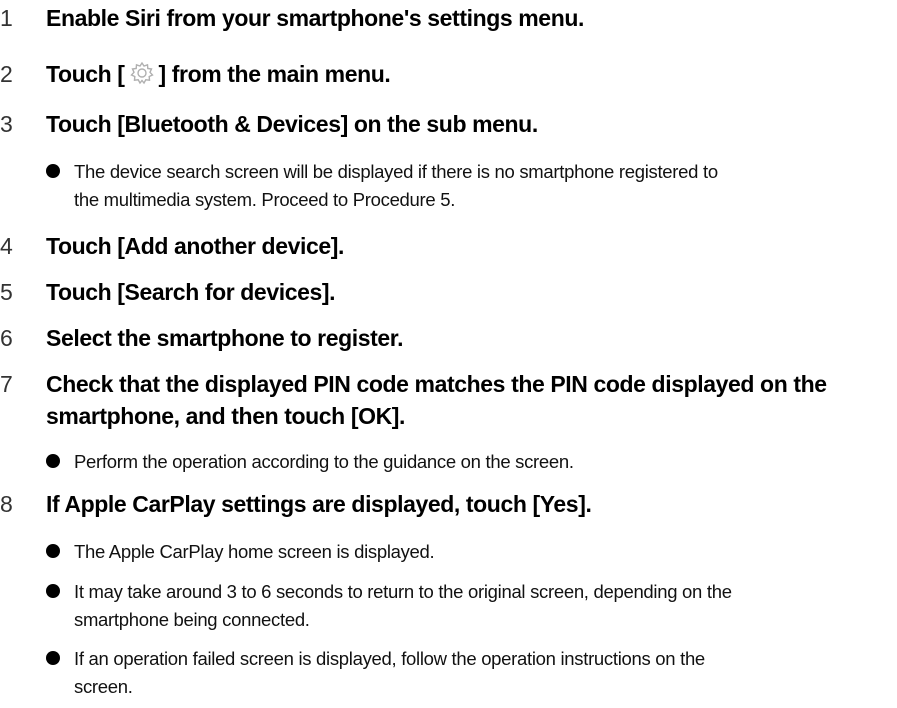 The width and height of the screenshot is (897, 708). Describe the element at coordinates (6, 74) in the screenshot. I see `step-number: 2` at that location.